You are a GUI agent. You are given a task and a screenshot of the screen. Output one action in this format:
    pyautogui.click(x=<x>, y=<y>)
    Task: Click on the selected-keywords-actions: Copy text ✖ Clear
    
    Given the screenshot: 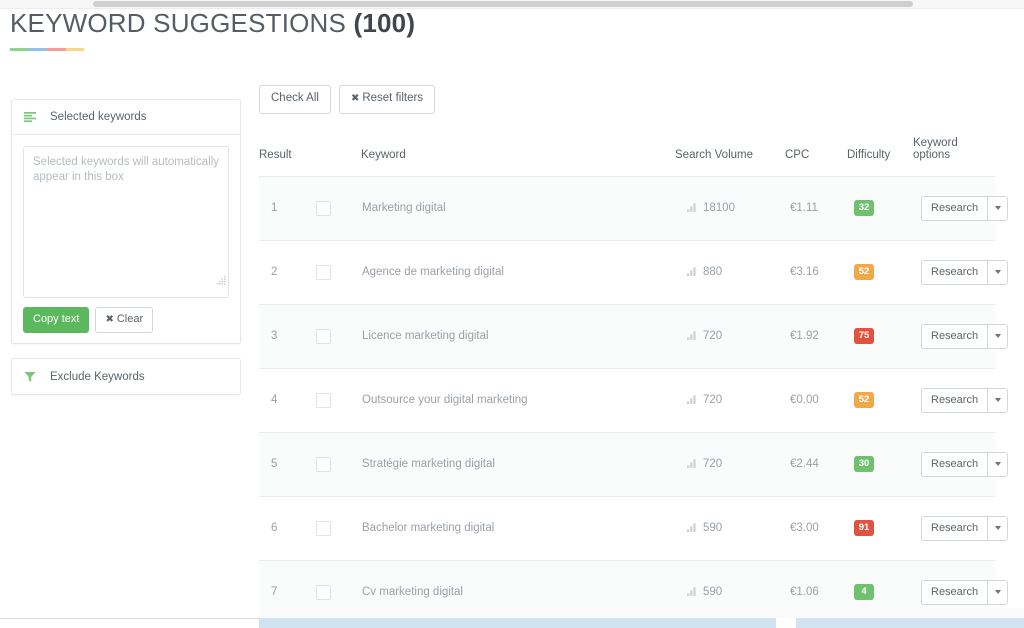 What is the action you would take?
    pyautogui.click(x=126, y=320)
    